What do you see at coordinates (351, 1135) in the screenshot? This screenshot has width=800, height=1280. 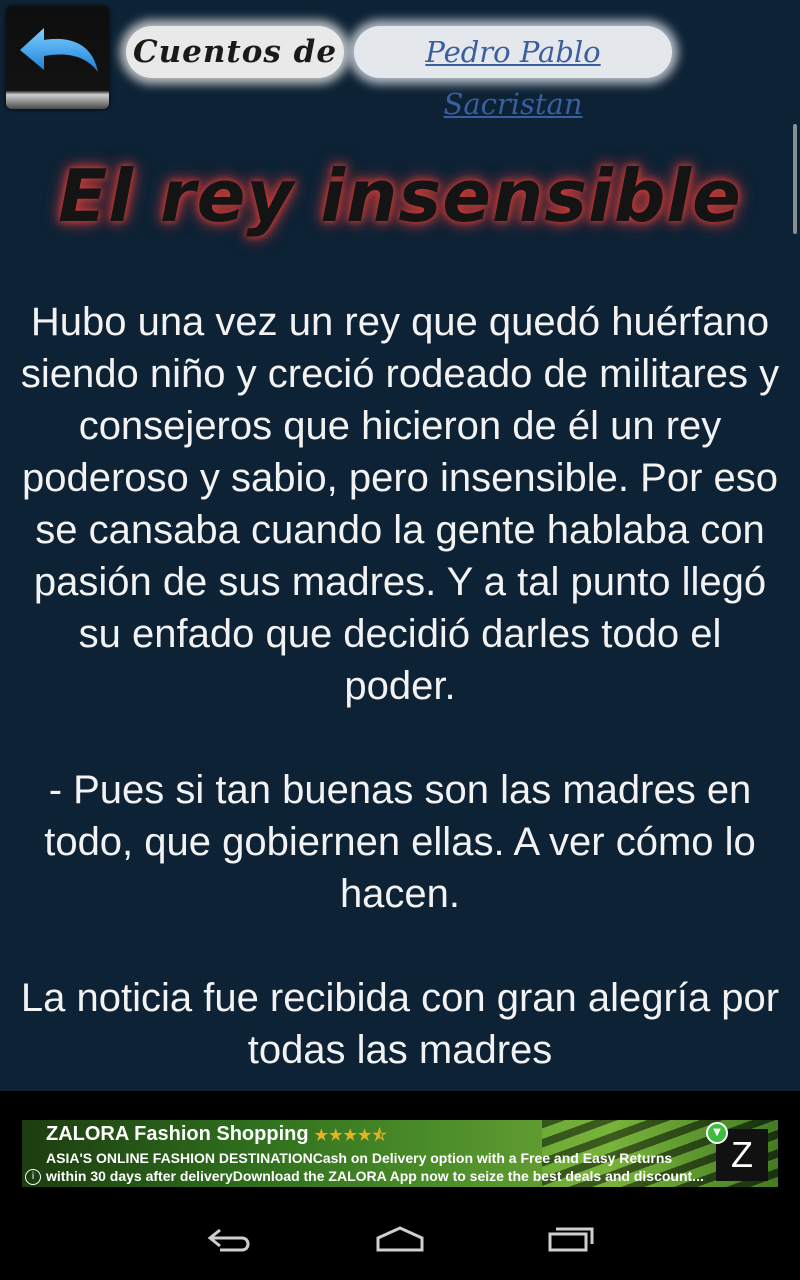 I see `ad-rating-stars: ★★★★⯪` at bounding box center [351, 1135].